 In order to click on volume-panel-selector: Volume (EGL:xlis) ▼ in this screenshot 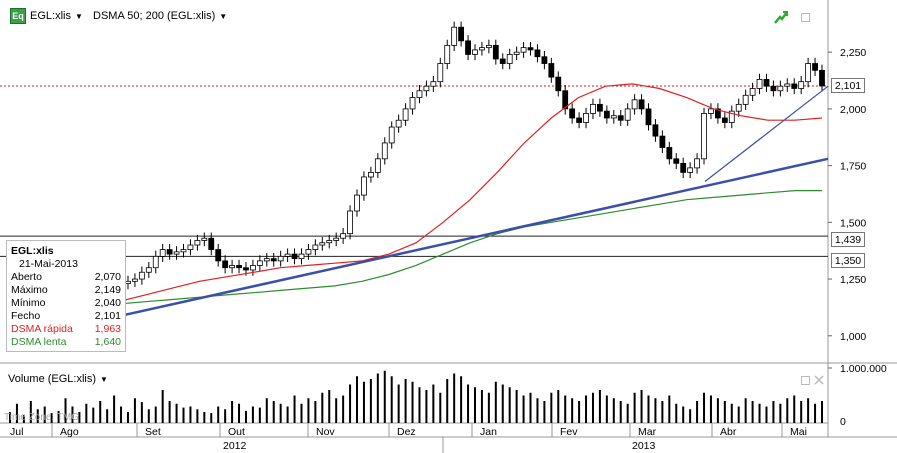, I will do `click(58, 379)`.